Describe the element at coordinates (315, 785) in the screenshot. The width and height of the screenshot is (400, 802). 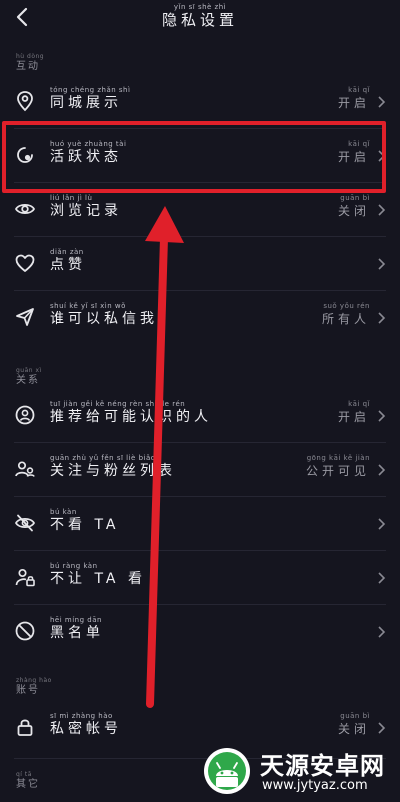
I see `watermark-url: www.jytyaz.com` at that location.